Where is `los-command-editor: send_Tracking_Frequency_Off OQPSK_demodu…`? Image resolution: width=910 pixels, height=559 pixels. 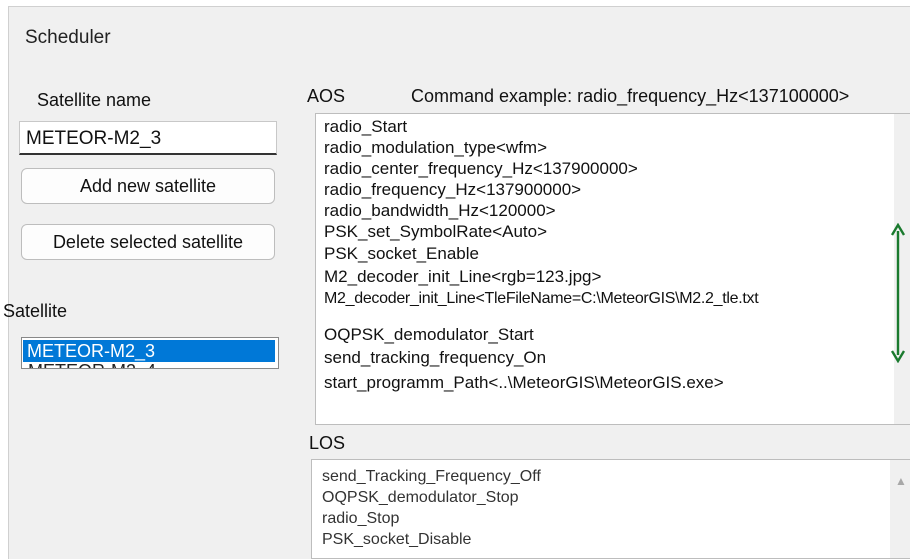 los-command-editor: send_Tracking_Frequency_Off OQPSK_demodu… is located at coordinates (610, 509).